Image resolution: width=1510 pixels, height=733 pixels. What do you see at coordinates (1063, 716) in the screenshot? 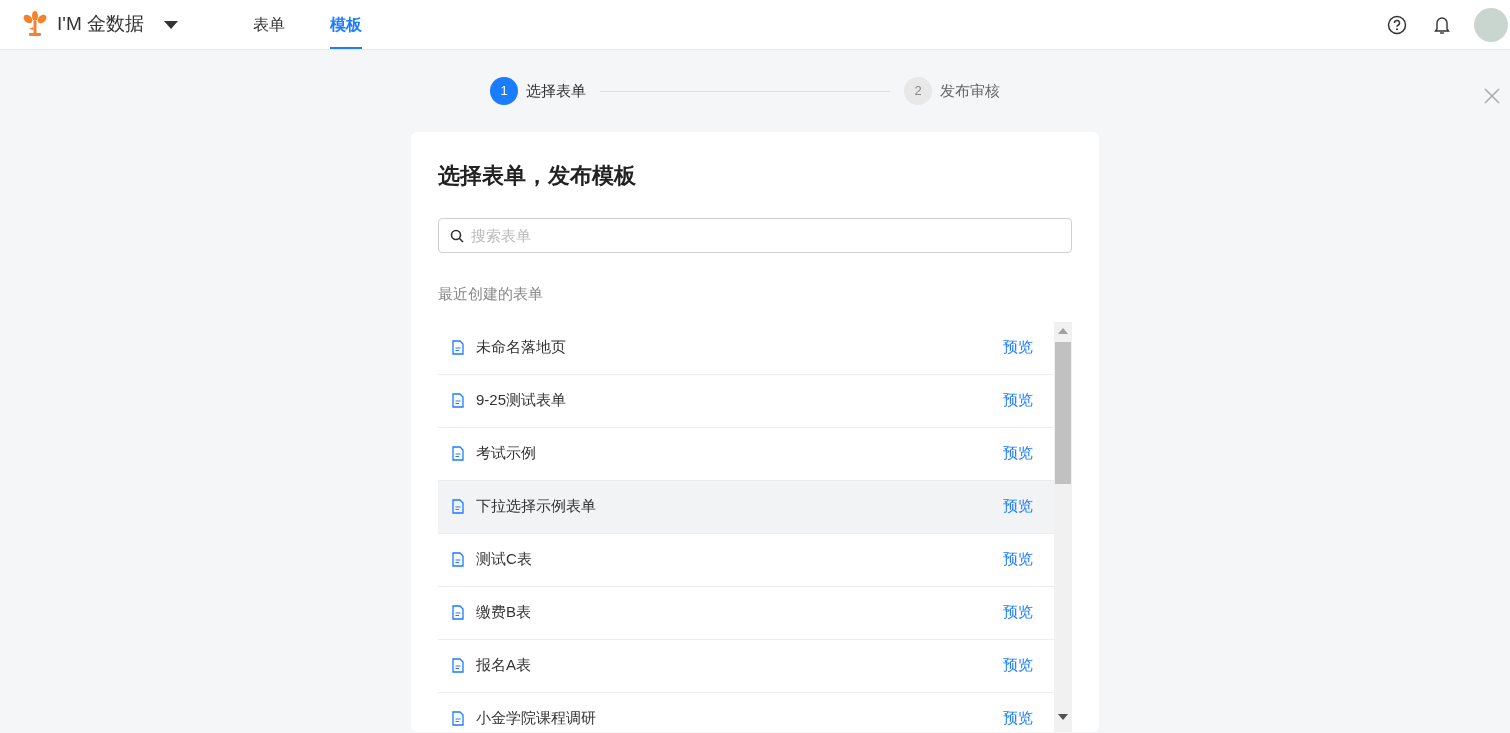
I see `scroll-down-icon` at bounding box center [1063, 716].